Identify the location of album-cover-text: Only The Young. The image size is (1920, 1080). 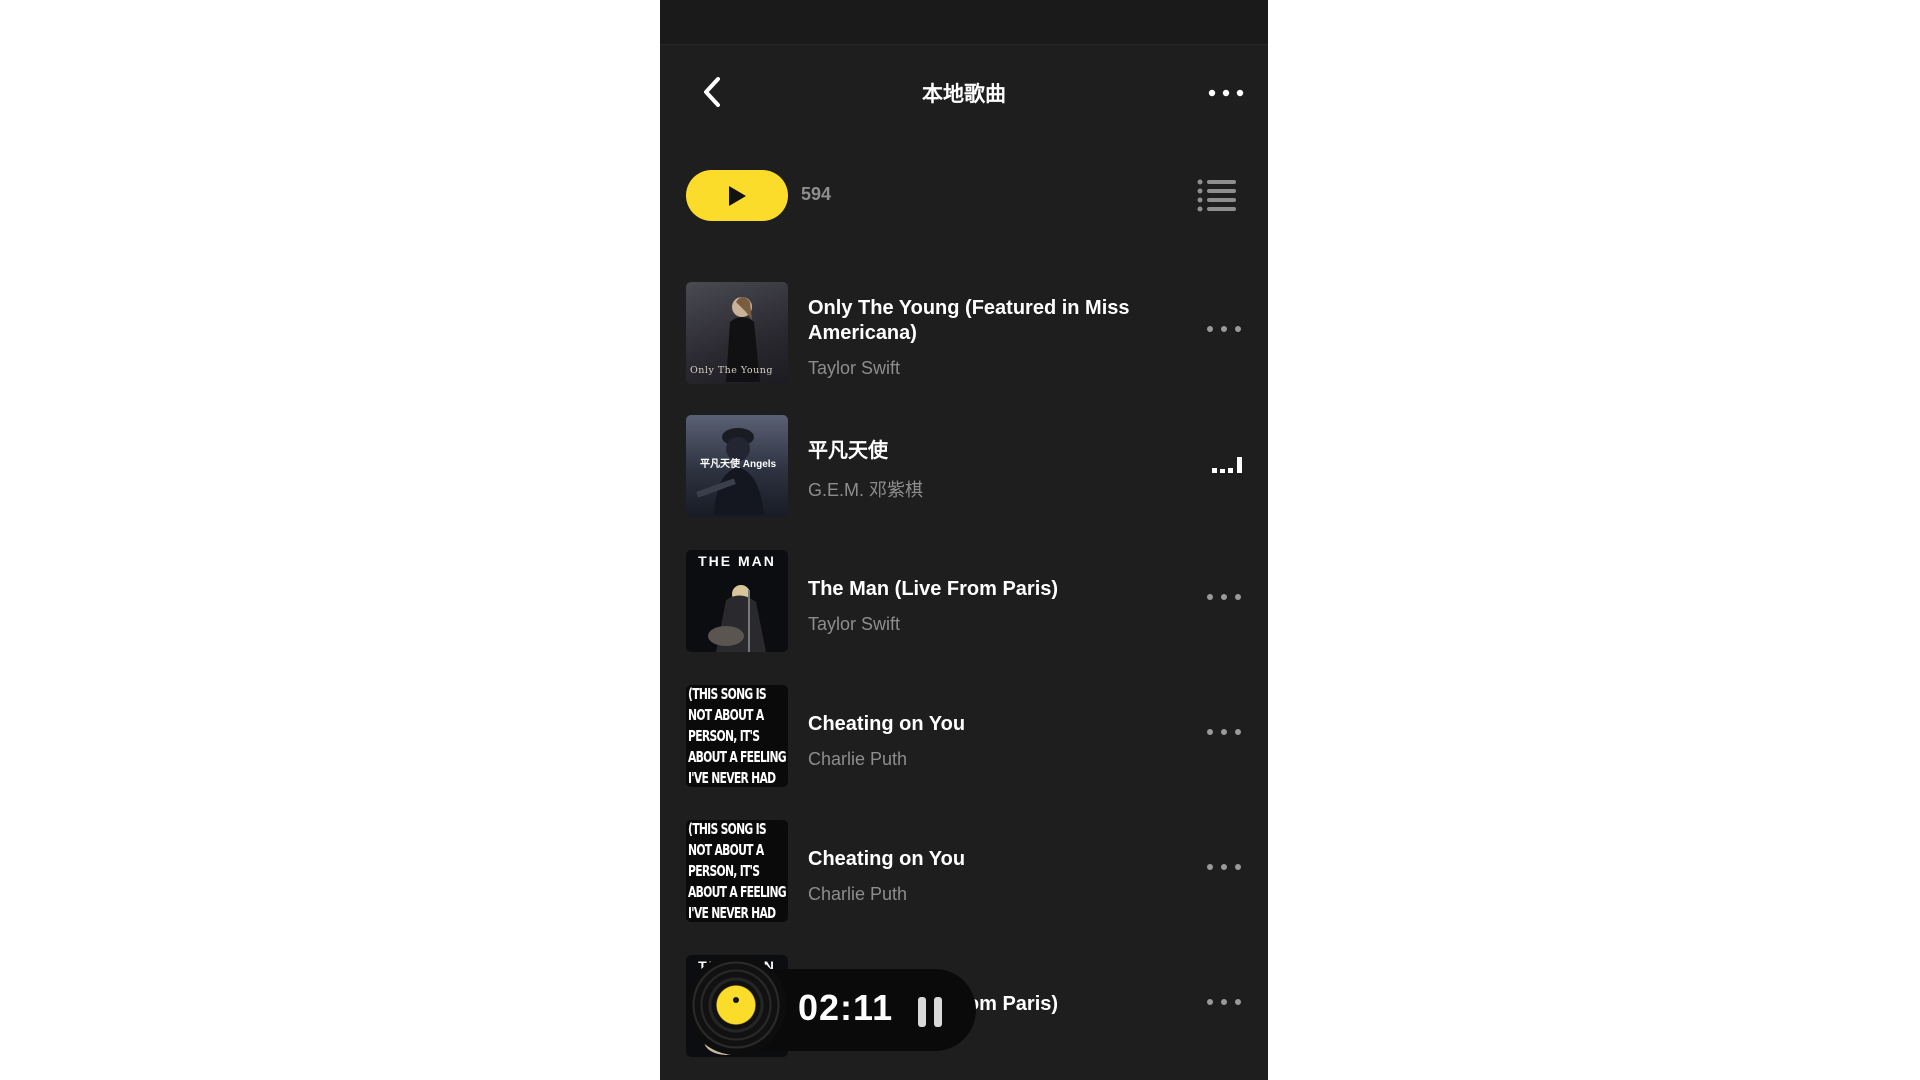
(731, 370).